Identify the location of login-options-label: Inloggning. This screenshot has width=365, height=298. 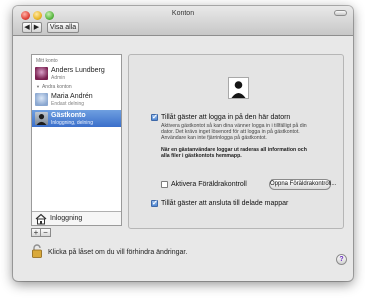
(66, 218).